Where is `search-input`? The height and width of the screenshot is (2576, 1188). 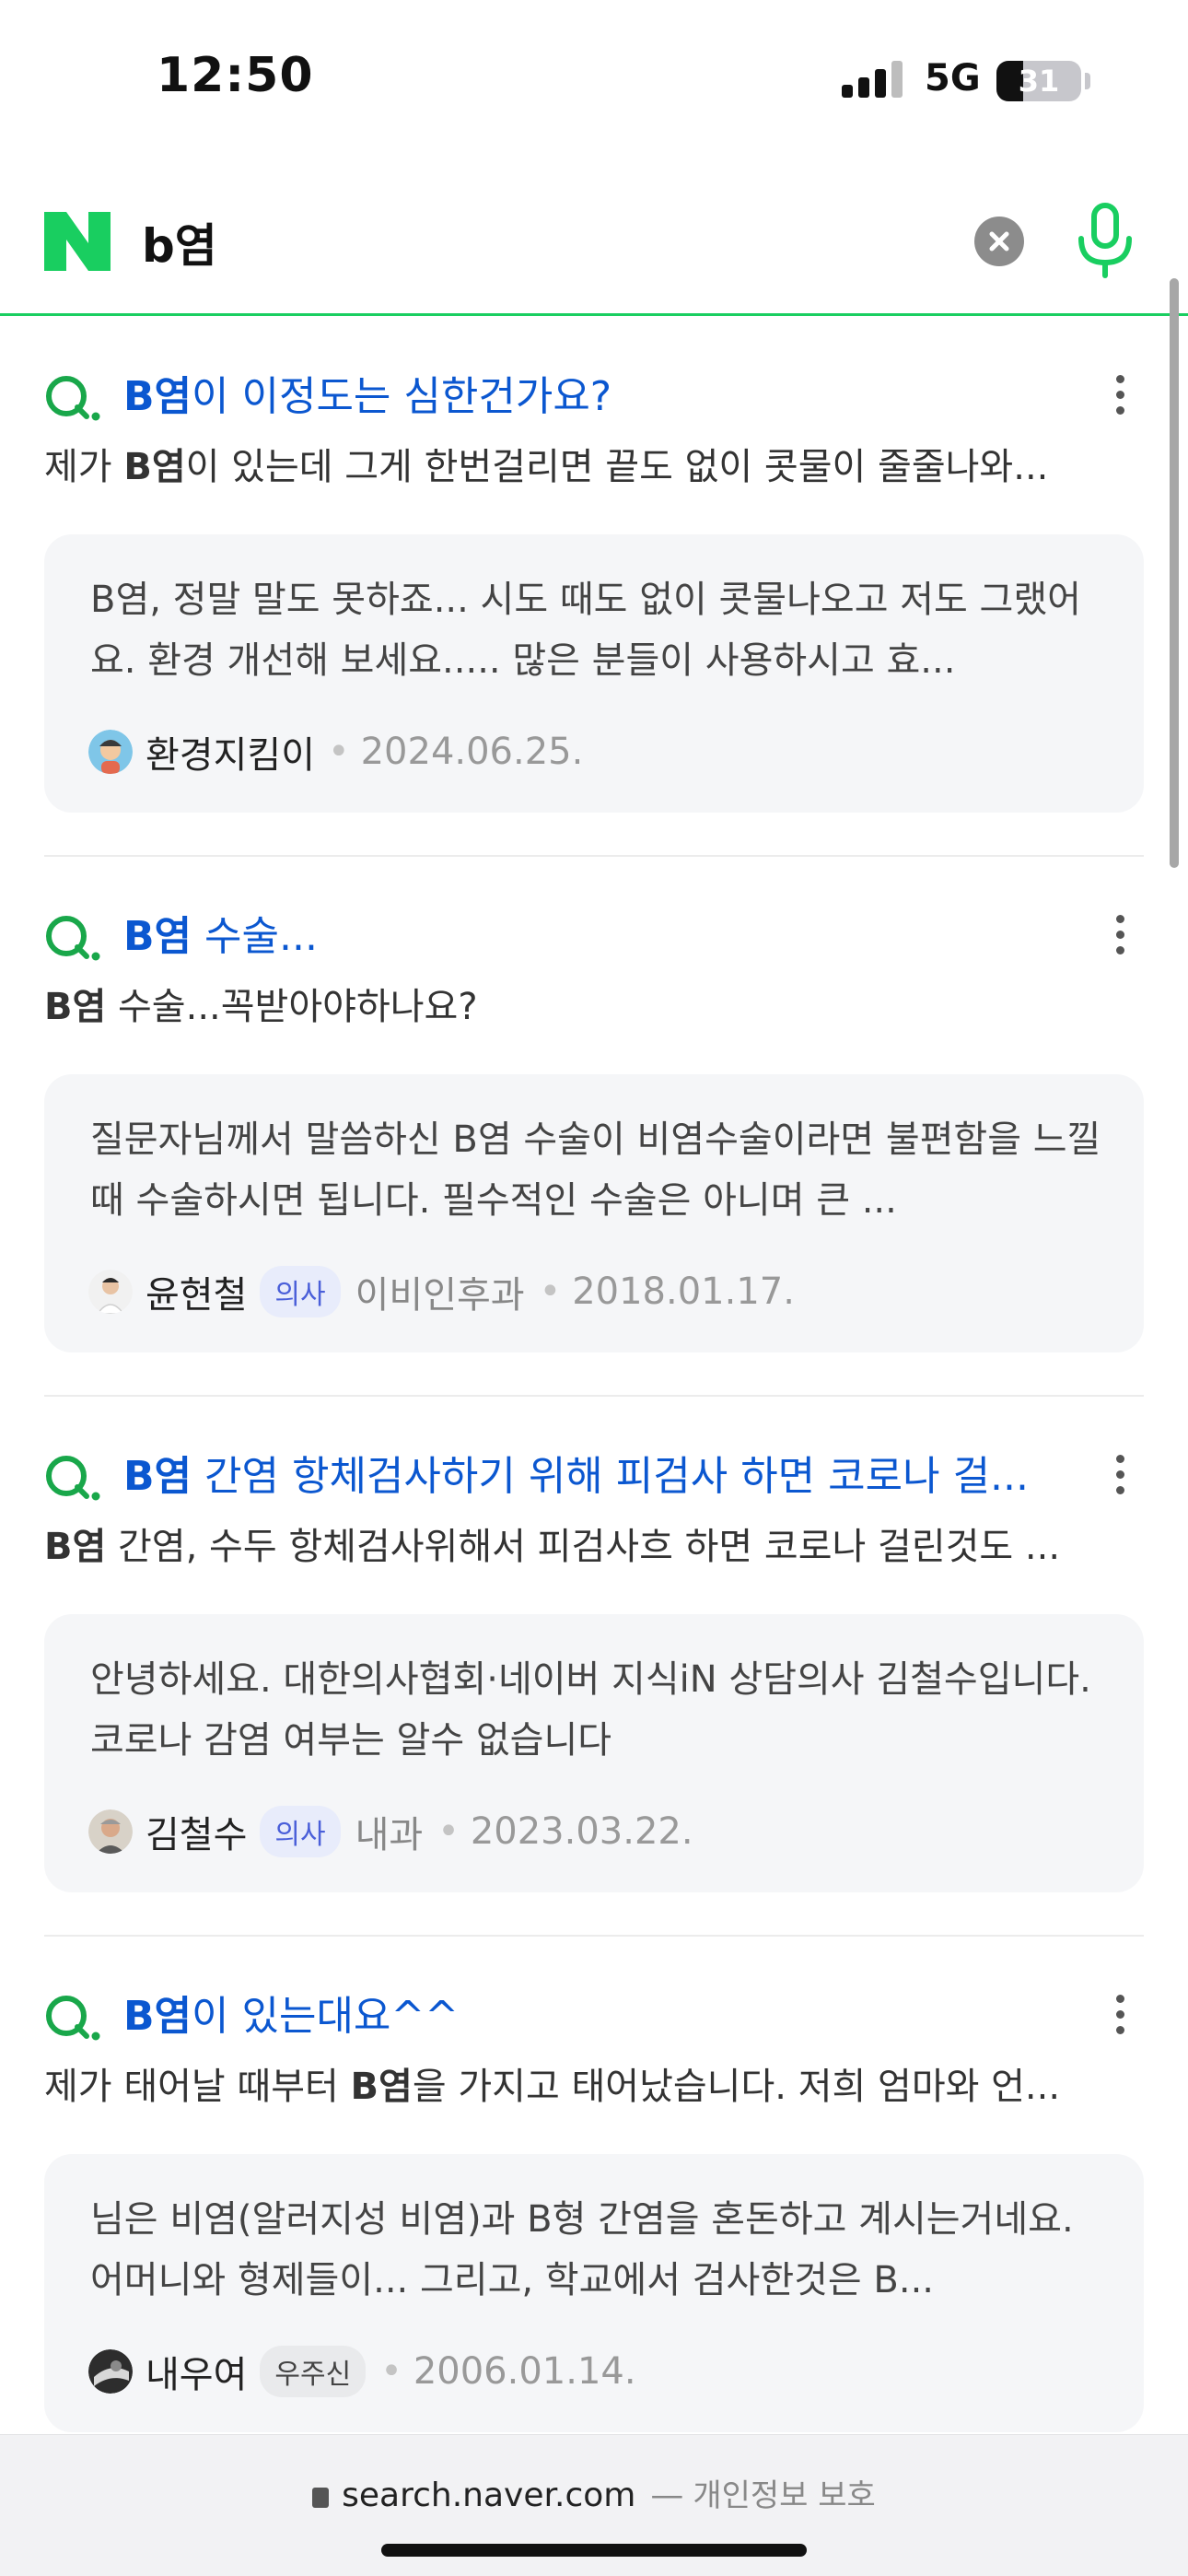
search-input is located at coordinates (547, 242).